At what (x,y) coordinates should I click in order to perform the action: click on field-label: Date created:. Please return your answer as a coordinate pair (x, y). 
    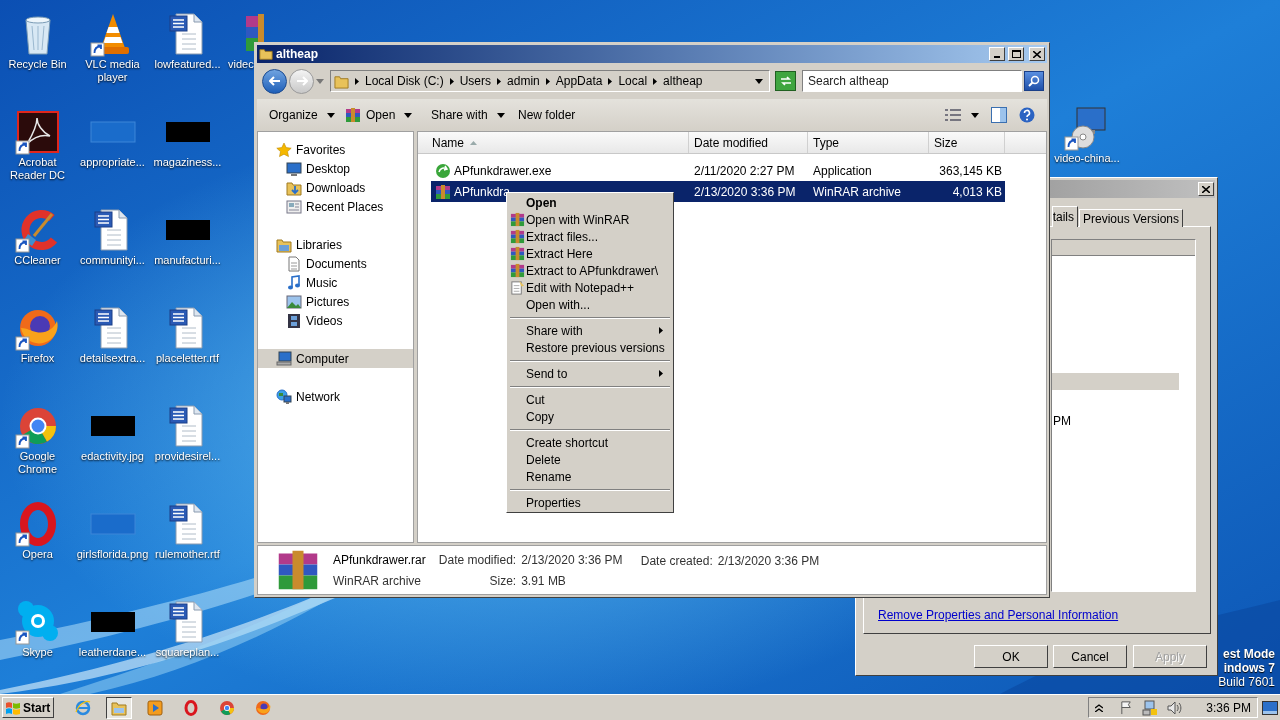
    Looking at the image, I should click on (676, 561).